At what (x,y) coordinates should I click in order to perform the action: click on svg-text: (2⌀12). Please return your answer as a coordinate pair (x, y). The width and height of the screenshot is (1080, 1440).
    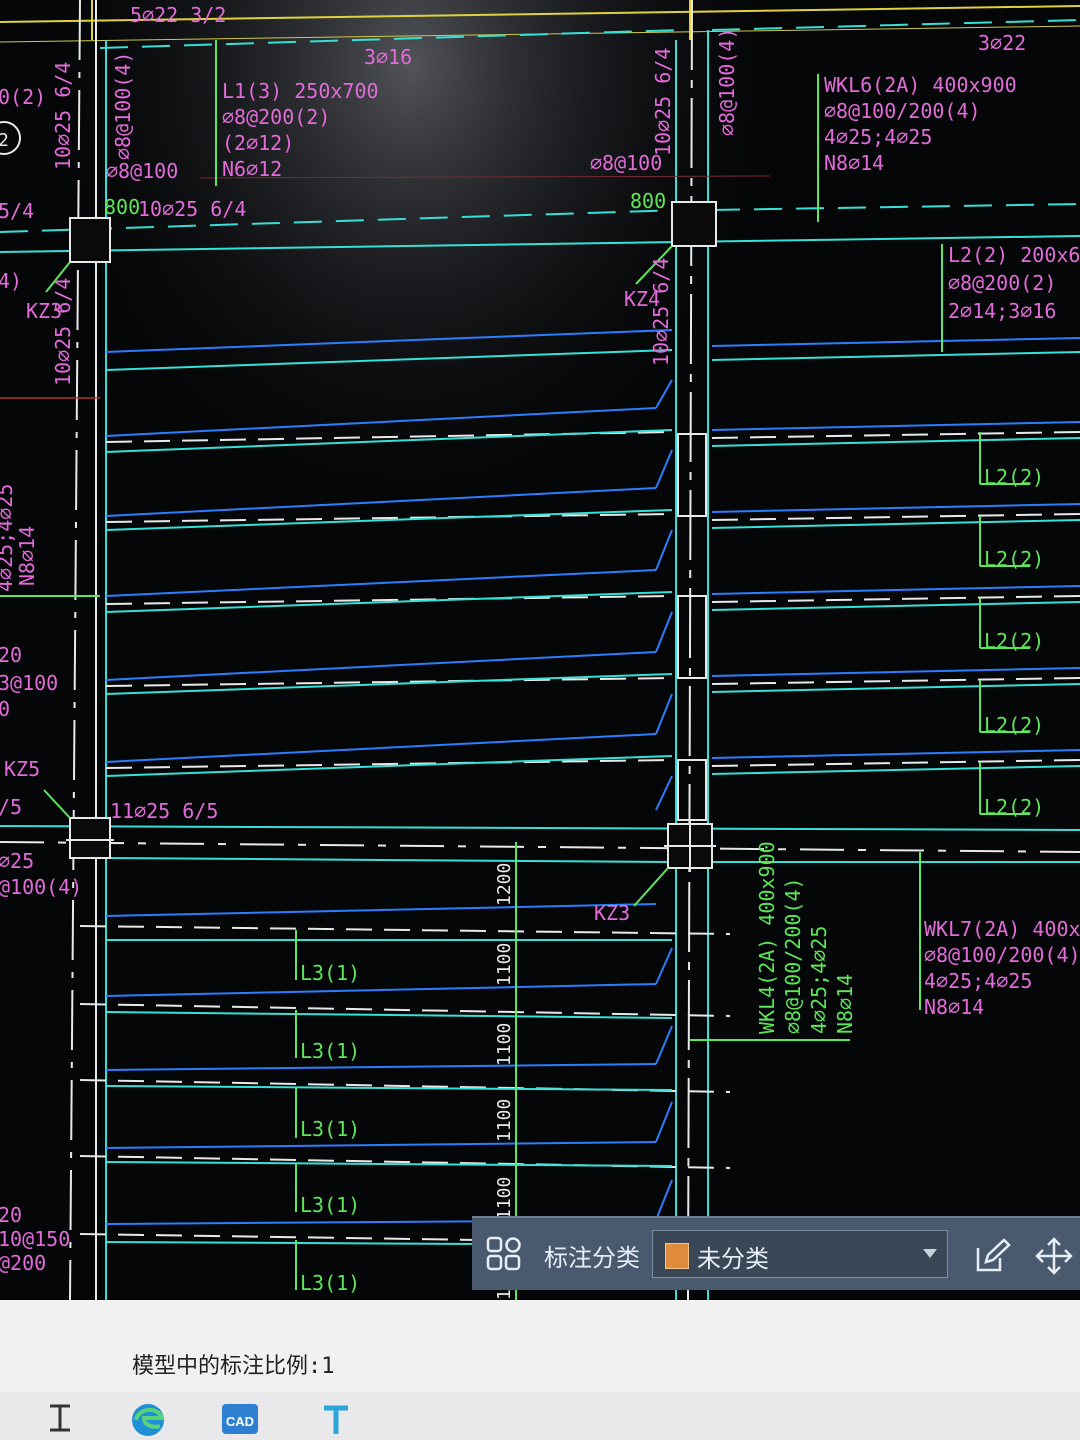
    Looking at the image, I should click on (258, 143).